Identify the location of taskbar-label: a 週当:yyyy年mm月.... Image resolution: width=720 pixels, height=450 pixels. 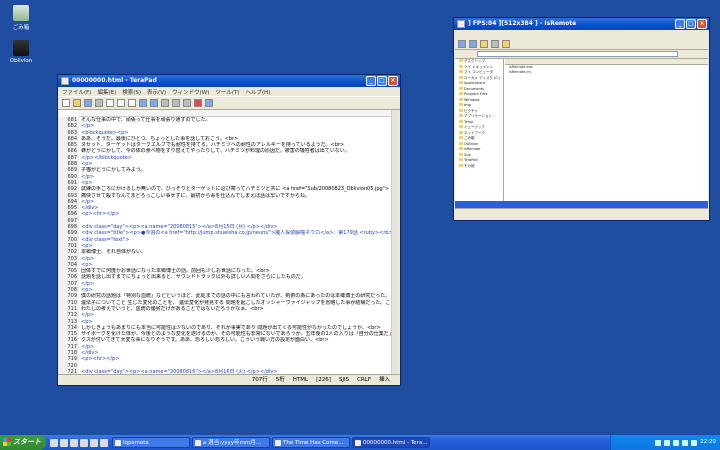
(232, 443).